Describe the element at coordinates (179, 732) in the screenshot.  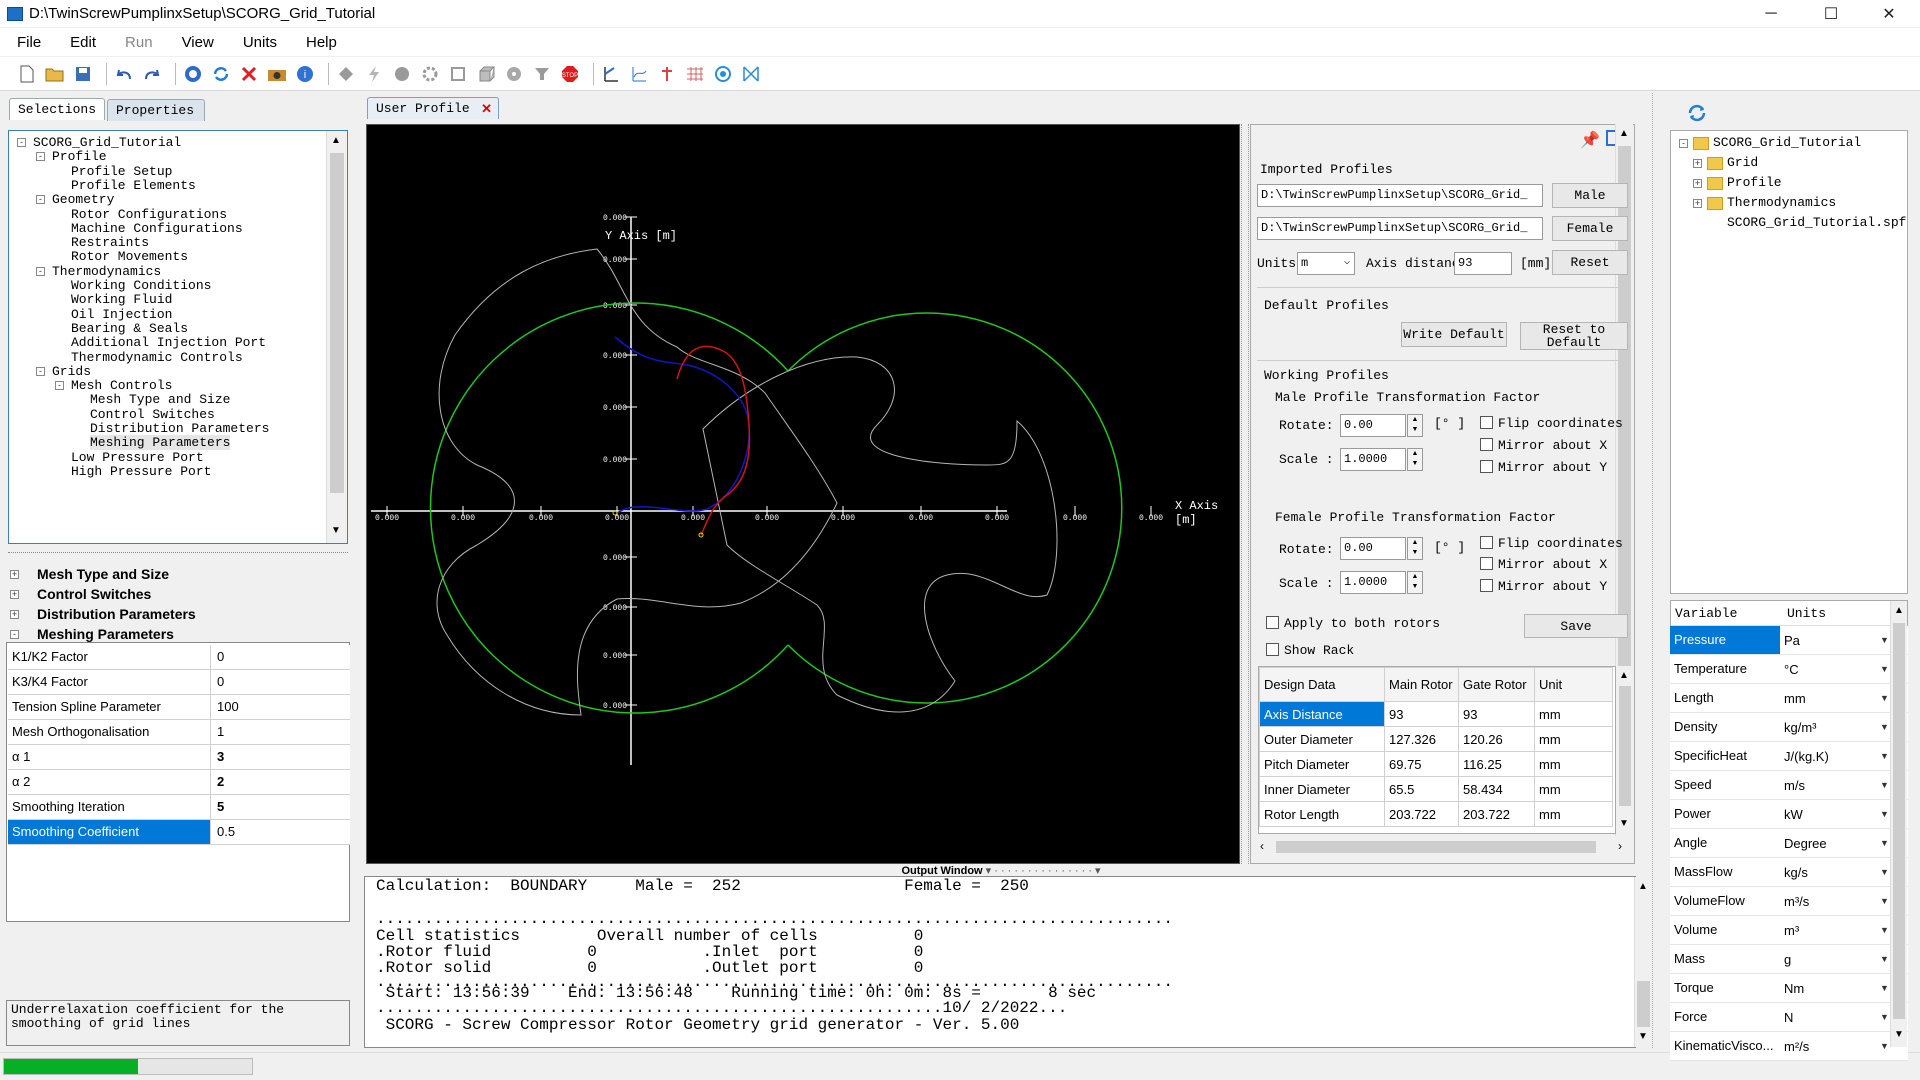
I see `property-row: Mesh Orthogonalisation 1` at that location.